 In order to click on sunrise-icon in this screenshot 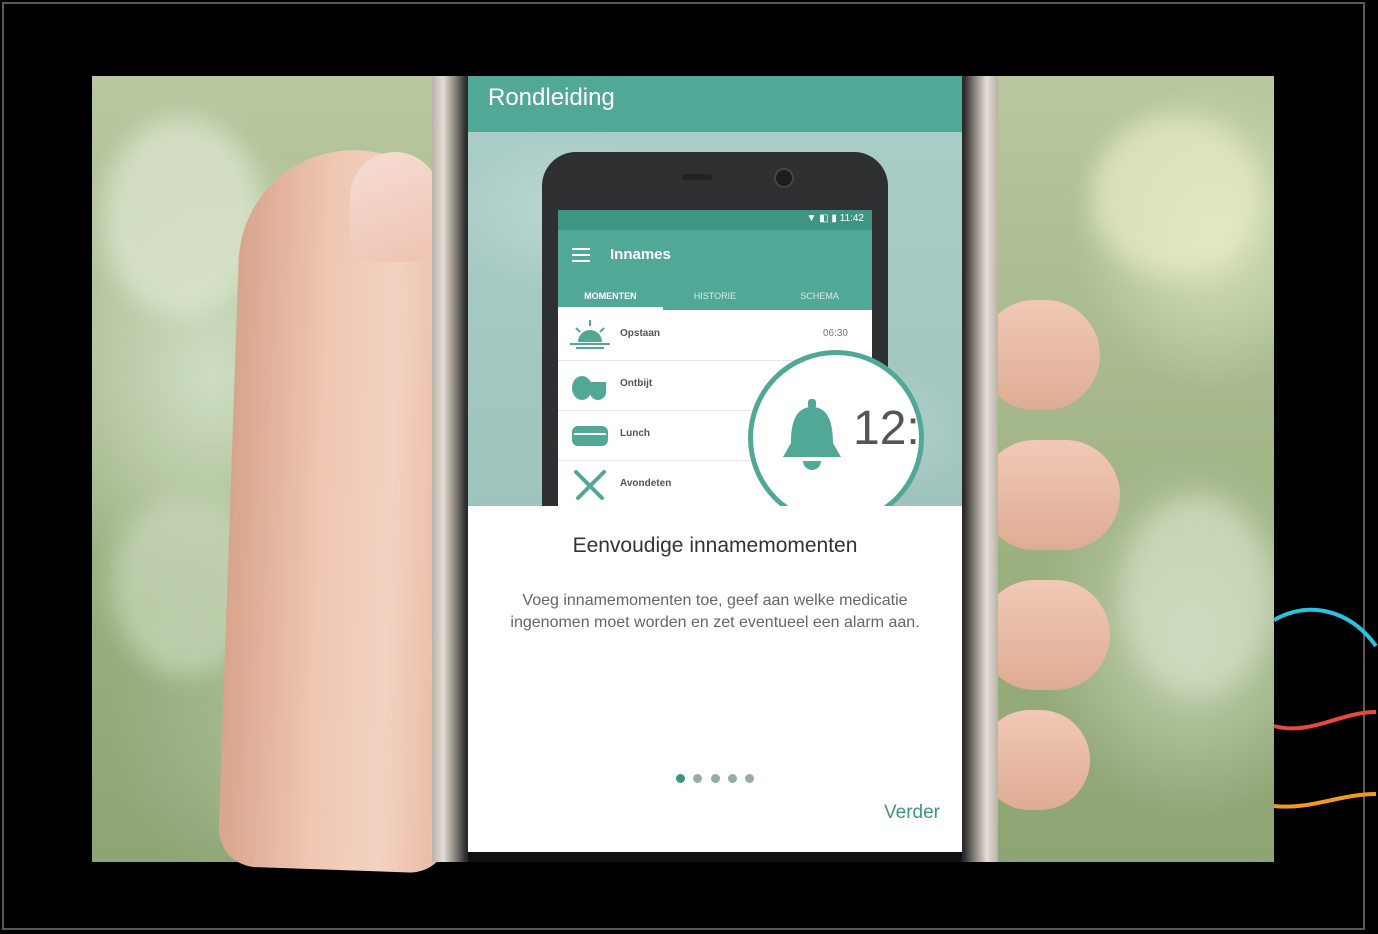, I will do `click(590, 334)`.